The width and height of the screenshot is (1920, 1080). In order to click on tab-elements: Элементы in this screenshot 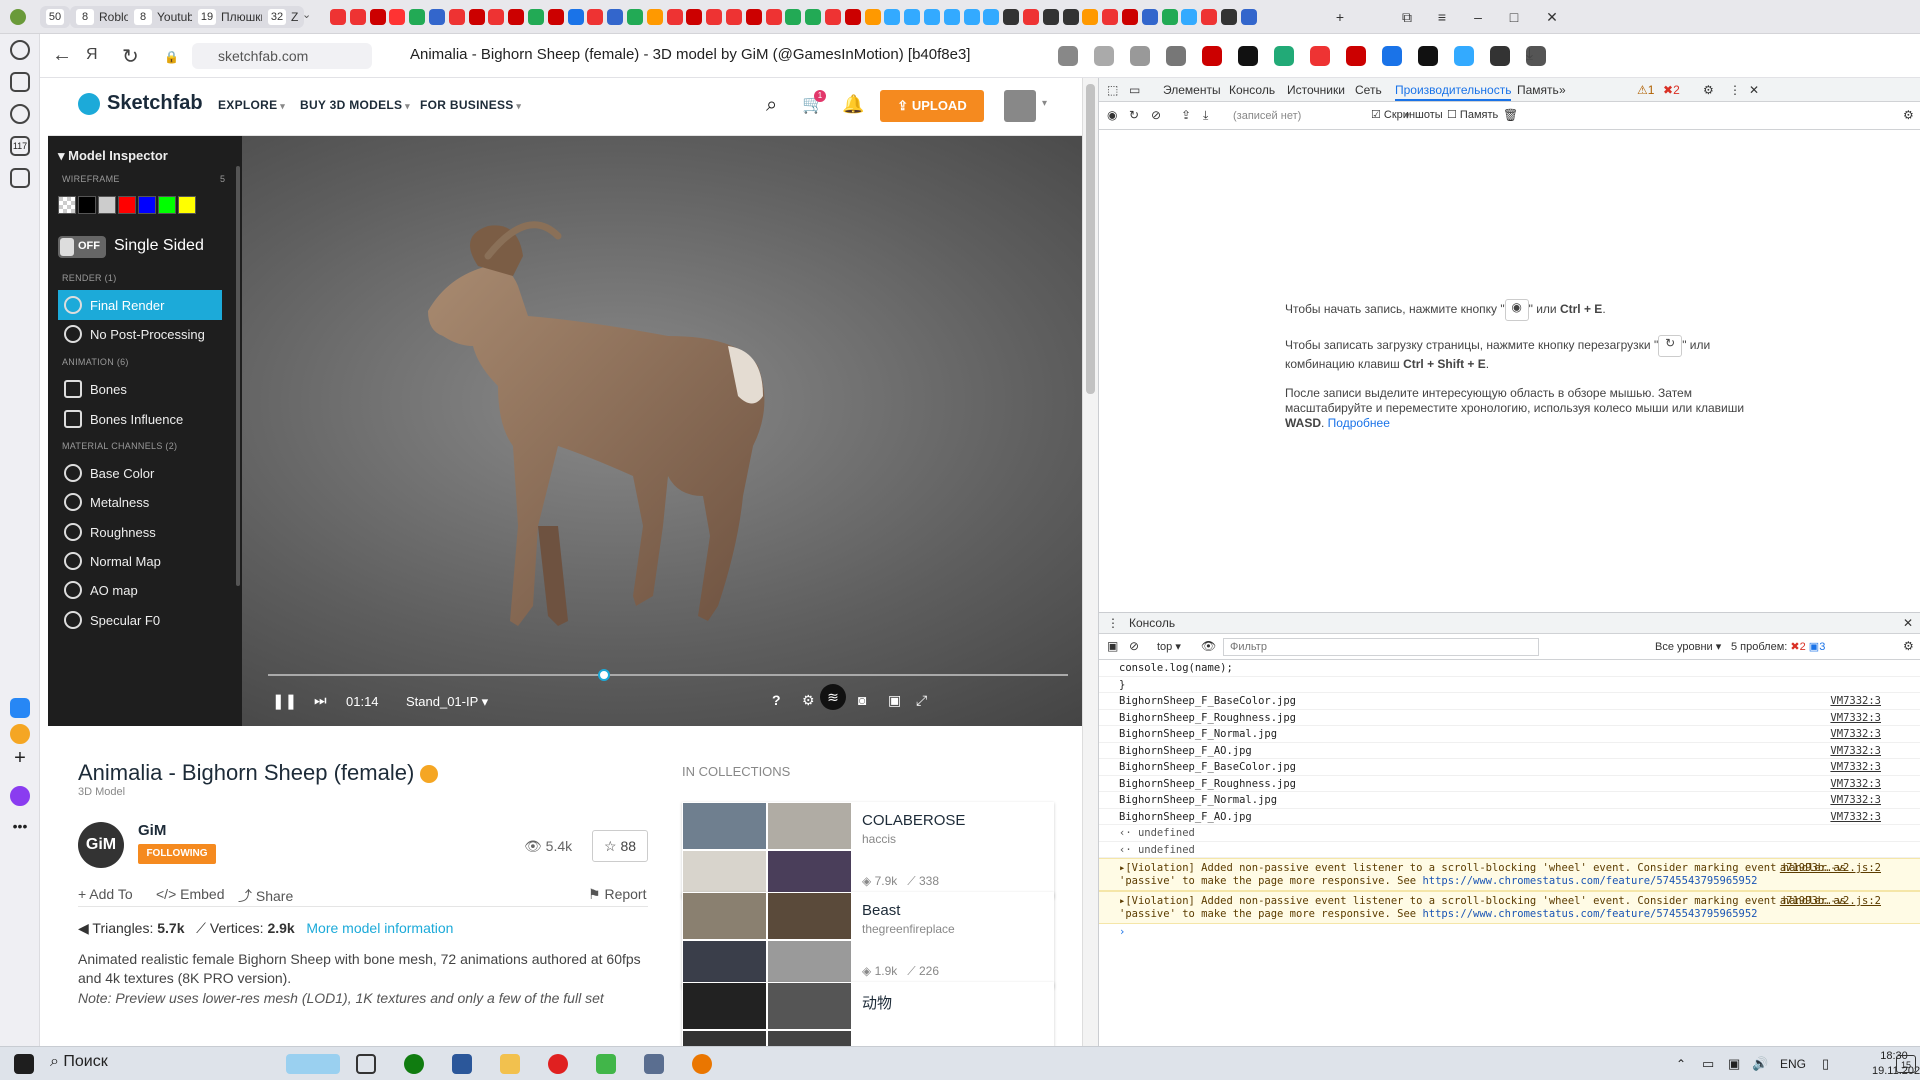, I will do `click(1192, 90)`.